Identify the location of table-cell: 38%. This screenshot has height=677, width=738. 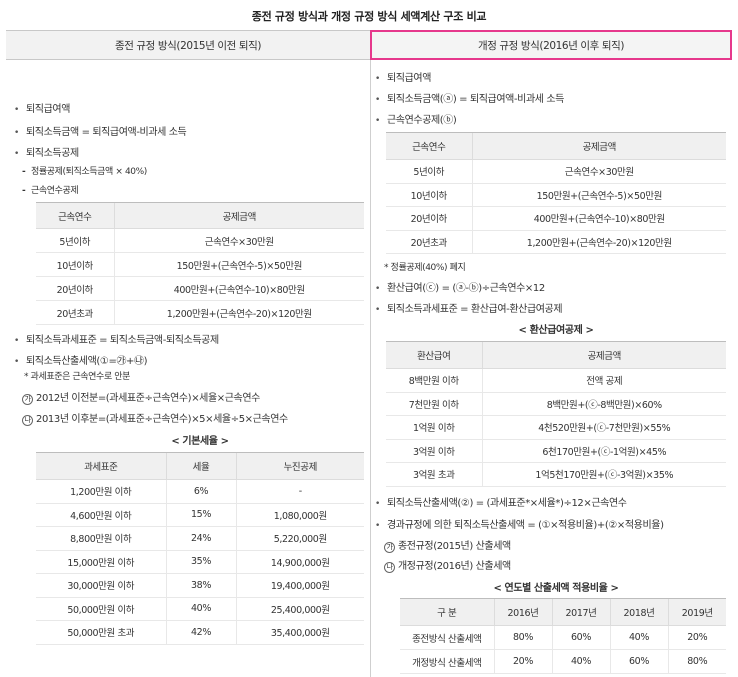
(200, 585).